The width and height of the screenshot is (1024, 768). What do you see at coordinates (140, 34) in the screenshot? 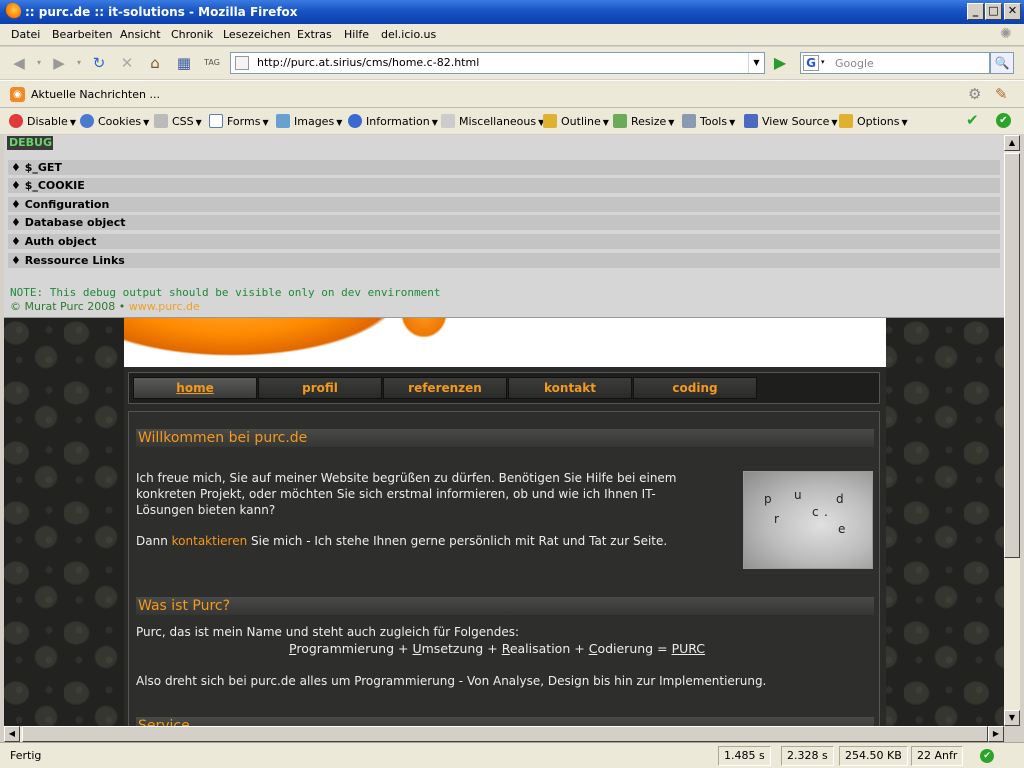
I see `menu-ansicht: Ansicht` at bounding box center [140, 34].